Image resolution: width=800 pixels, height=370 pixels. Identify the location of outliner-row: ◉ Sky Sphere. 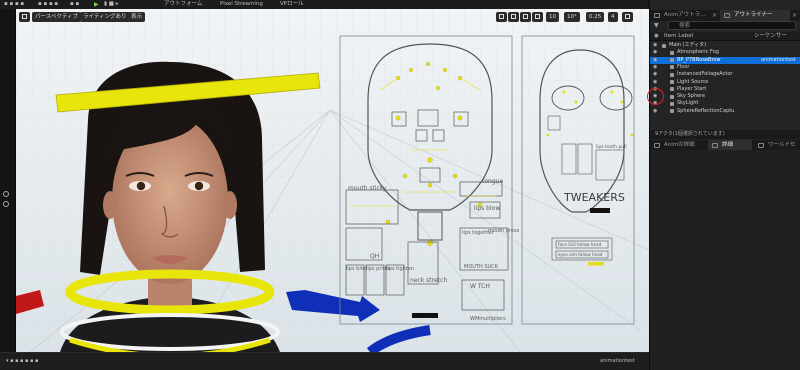
(725, 96).